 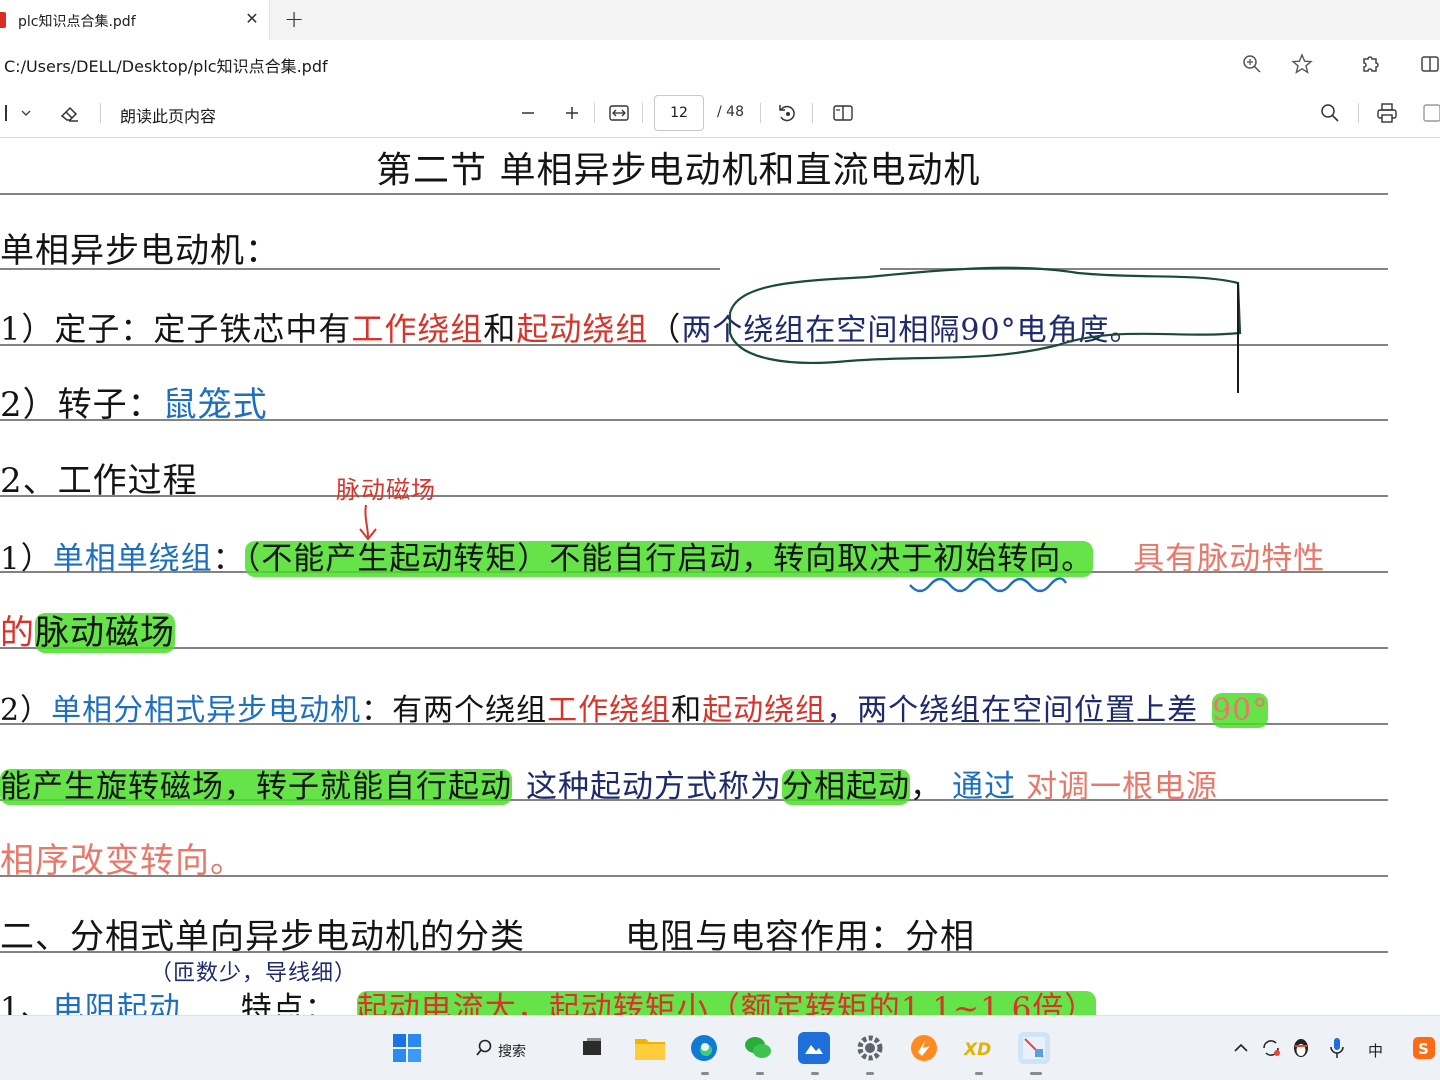 What do you see at coordinates (1241, 1048) in the screenshot?
I see `chevron-up-icon` at bounding box center [1241, 1048].